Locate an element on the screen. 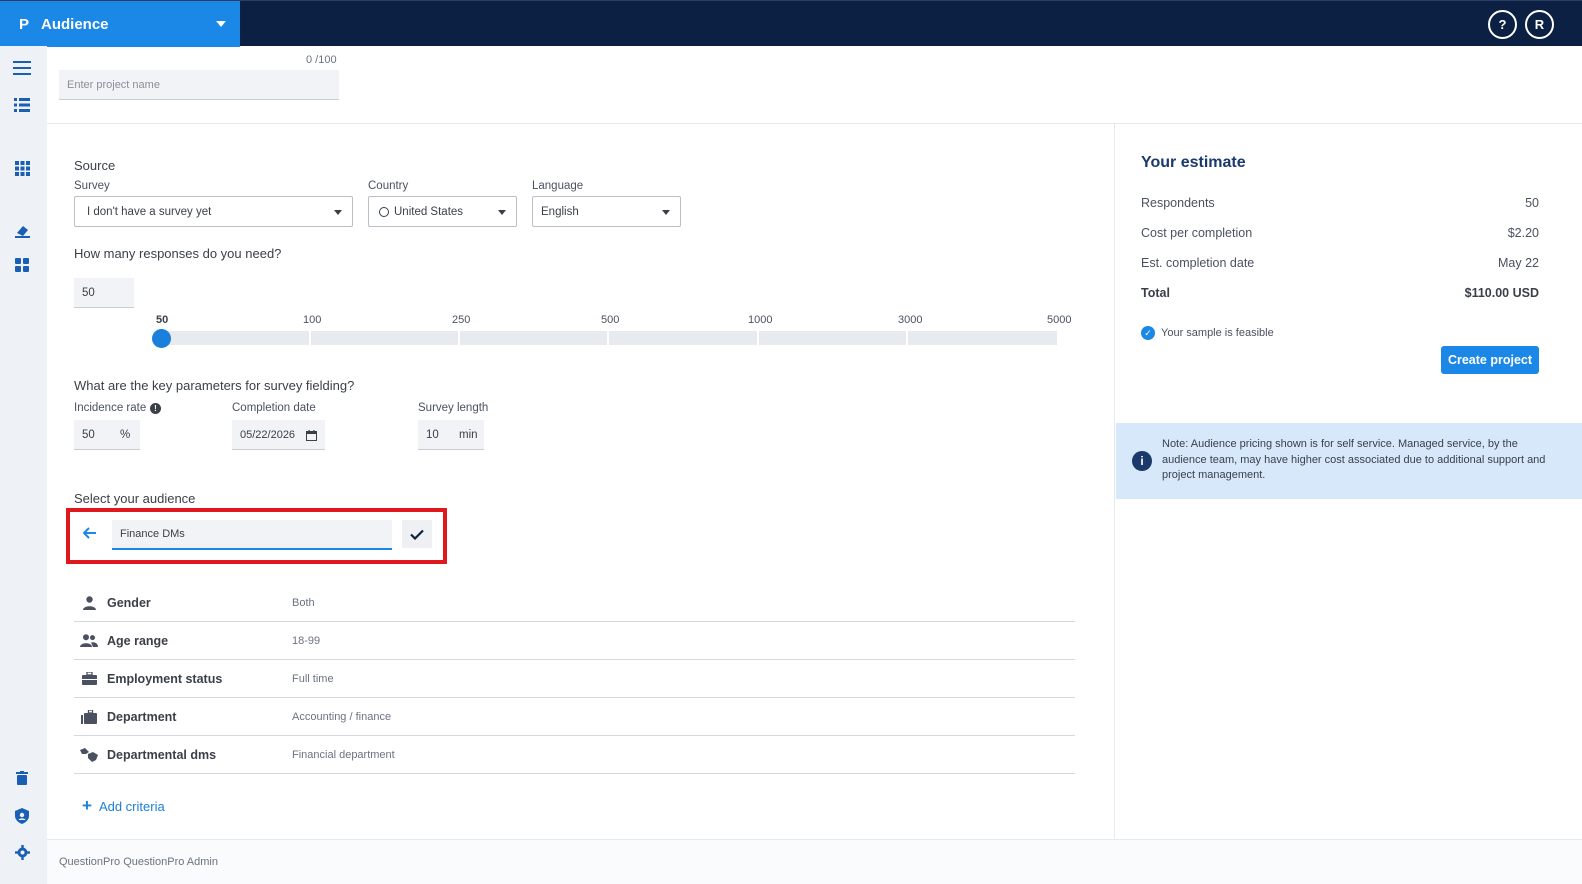 This screenshot has height=884, width=1582. check-circle-icon: ✓ is located at coordinates (1148, 333).